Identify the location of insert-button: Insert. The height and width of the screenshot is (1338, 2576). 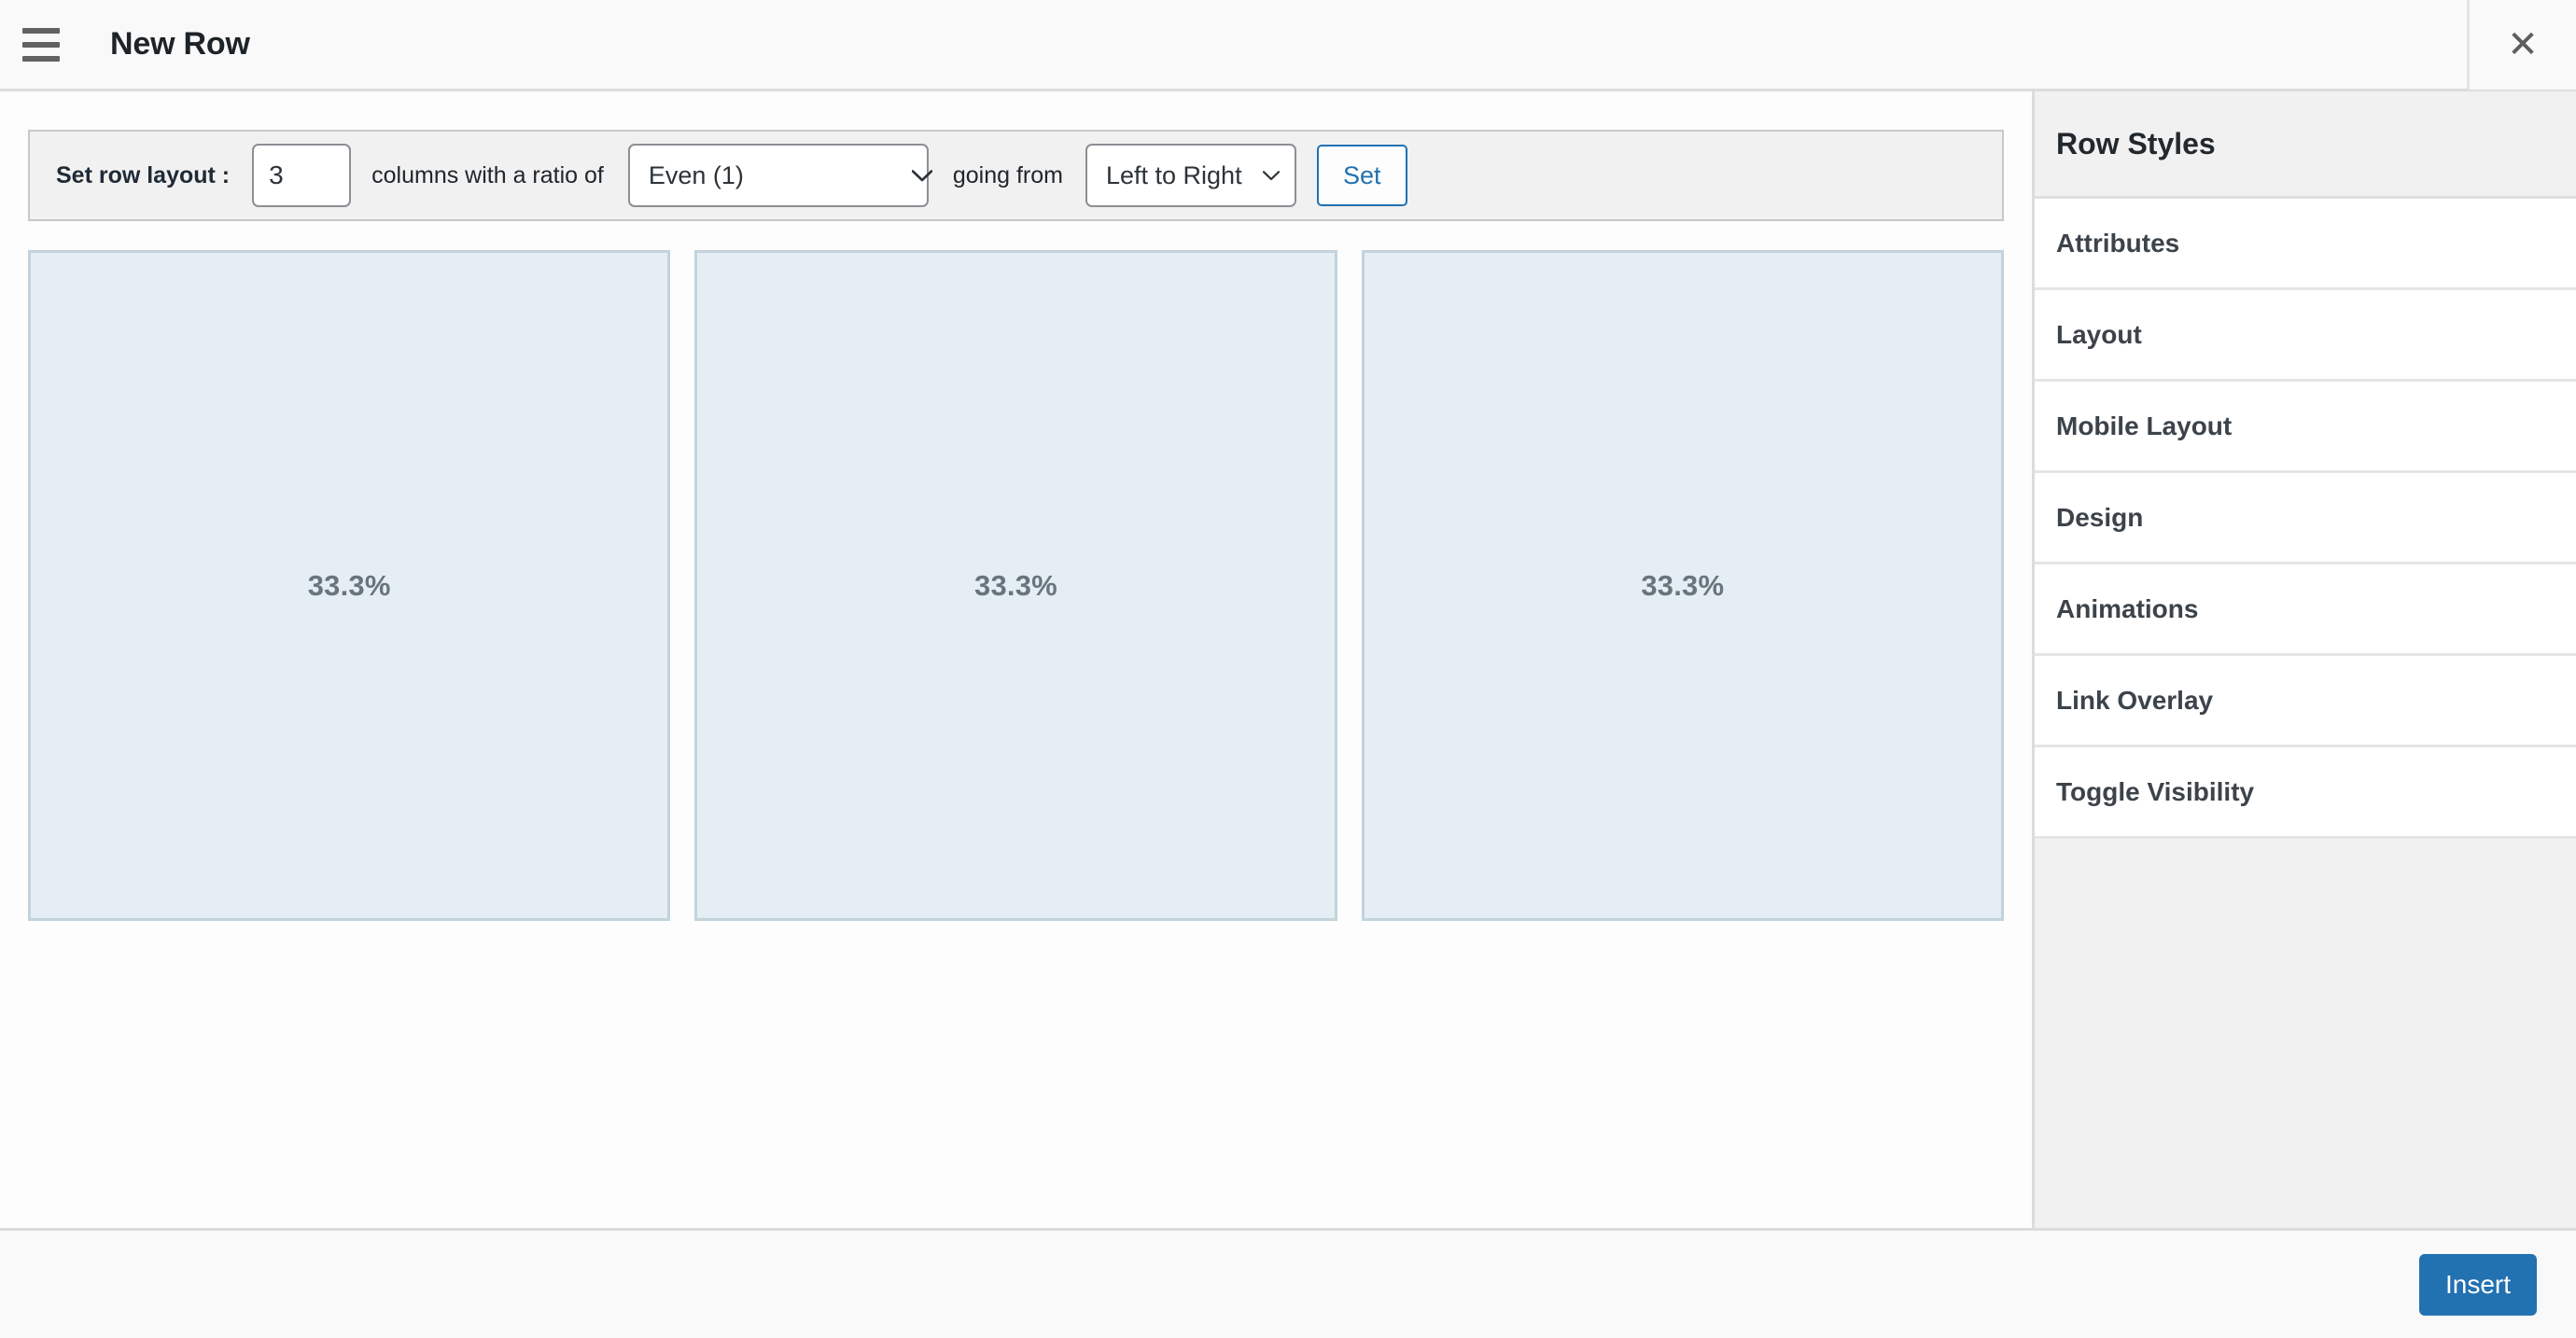
(2477, 1284).